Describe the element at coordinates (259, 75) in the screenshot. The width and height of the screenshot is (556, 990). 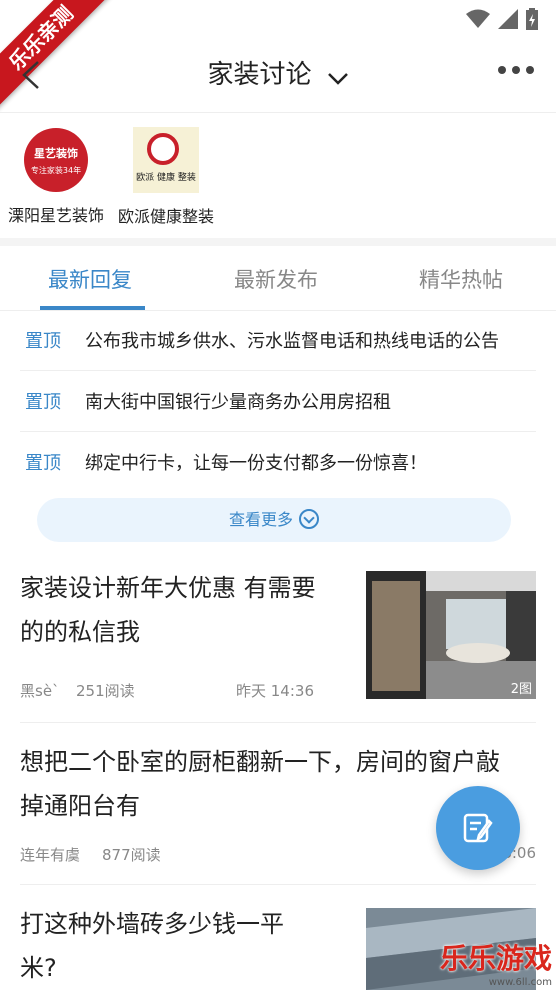
I see `page-title: 家装讨论` at that location.